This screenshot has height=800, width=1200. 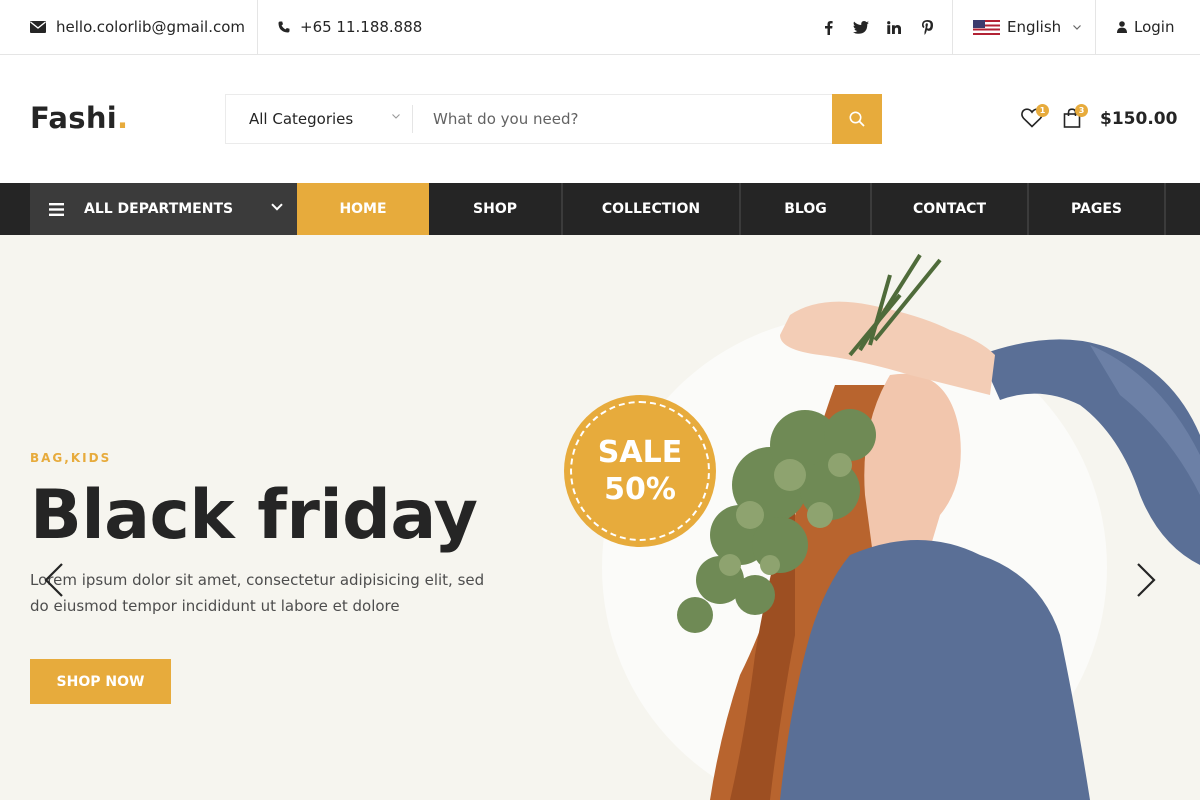 What do you see at coordinates (986, 27) in the screenshot?
I see `us-flag-icon` at bounding box center [986, 27].